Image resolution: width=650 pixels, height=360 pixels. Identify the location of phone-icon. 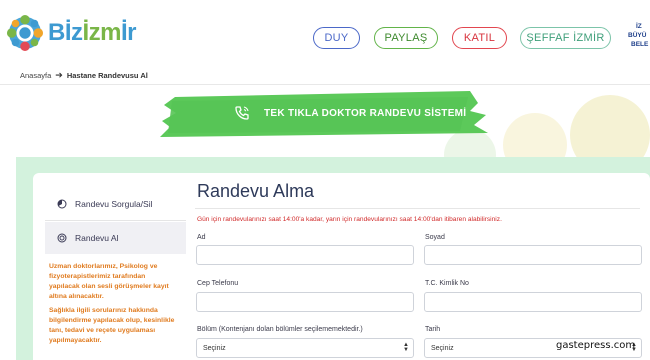
(242, 113).